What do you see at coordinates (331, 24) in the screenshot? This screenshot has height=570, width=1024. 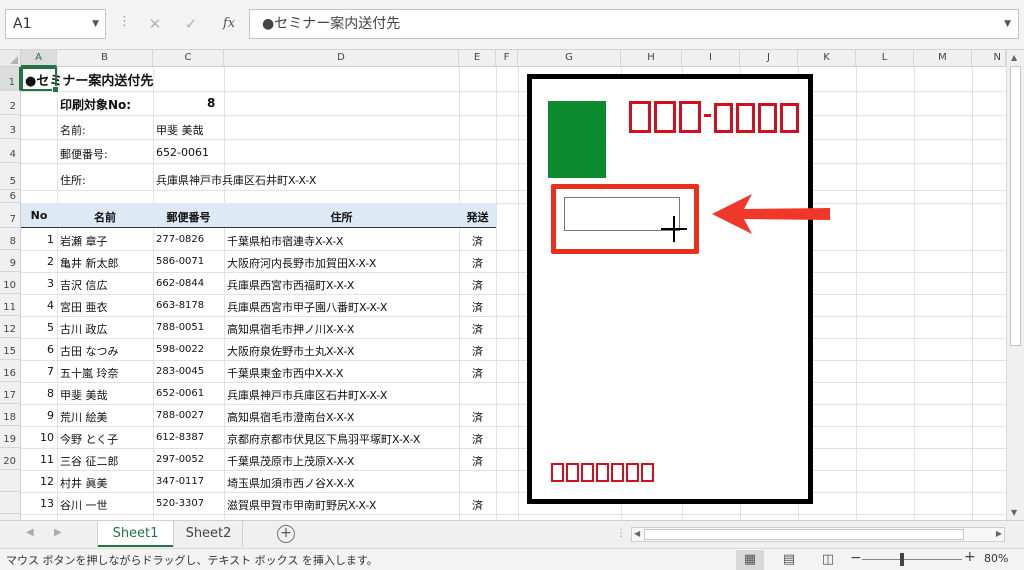 I see `formula-text: ●セミナー案内送付先` at bounding box center [331, 24].